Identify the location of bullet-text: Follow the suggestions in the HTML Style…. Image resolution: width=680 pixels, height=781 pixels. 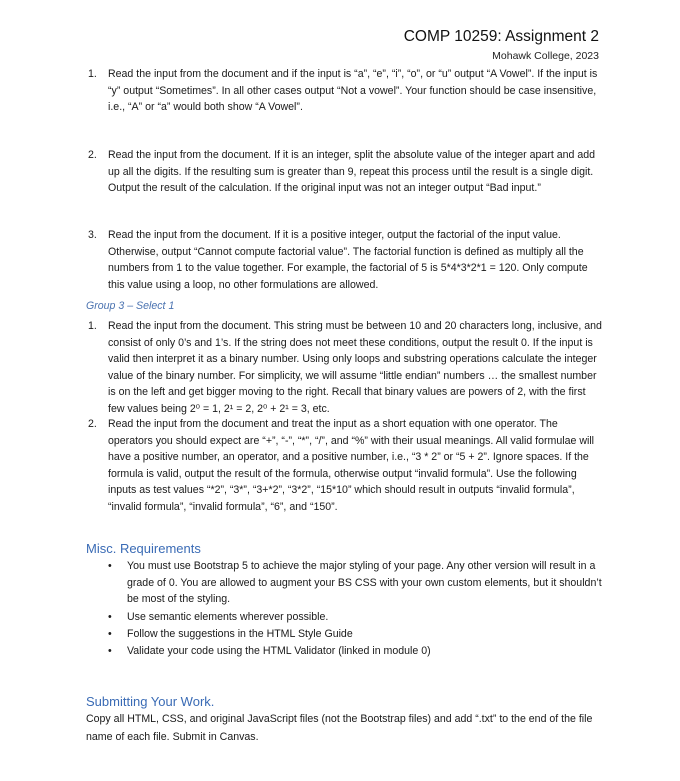
(240, 634).